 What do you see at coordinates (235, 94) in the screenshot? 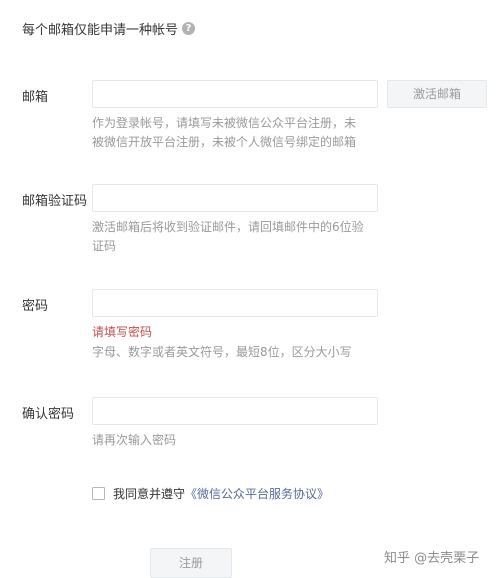
I see `email-input` at bounding box center [235, 94].